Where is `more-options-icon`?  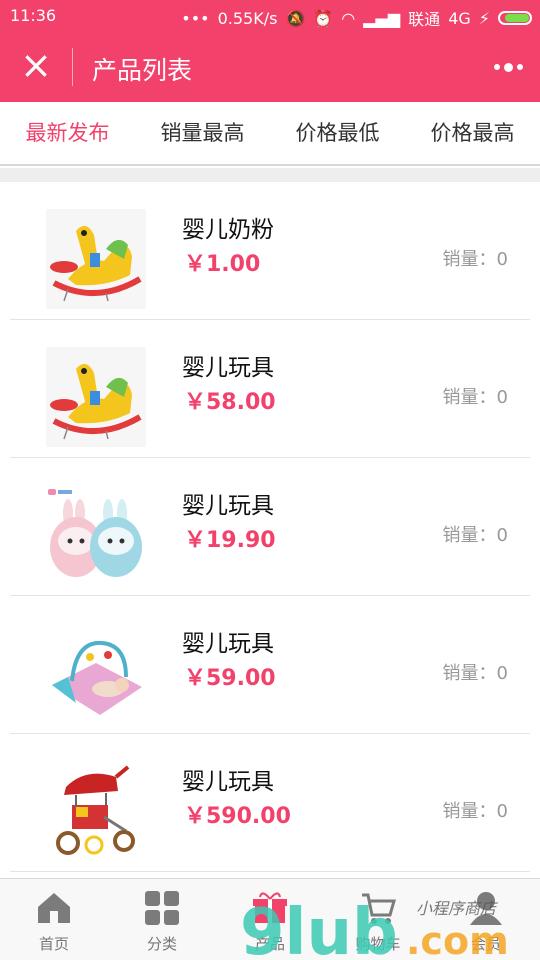 more-options-icon is located at coordinates (508, 67).